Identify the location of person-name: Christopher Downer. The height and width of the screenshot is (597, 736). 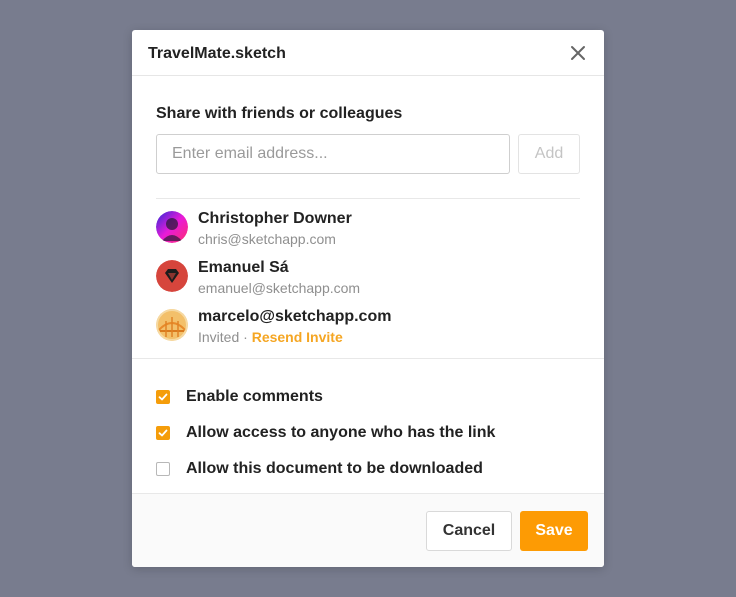
(275, 218).